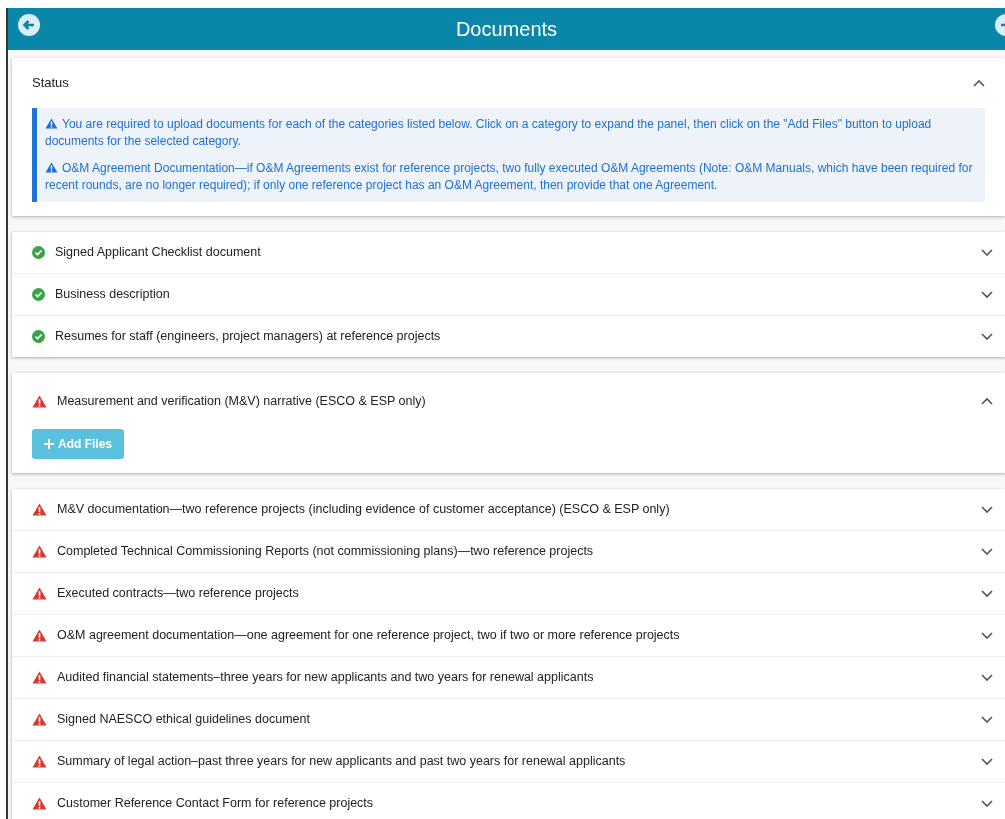  I want to click on category-row: Customer Reference Contact Form for reference projects, so click(508, 801).